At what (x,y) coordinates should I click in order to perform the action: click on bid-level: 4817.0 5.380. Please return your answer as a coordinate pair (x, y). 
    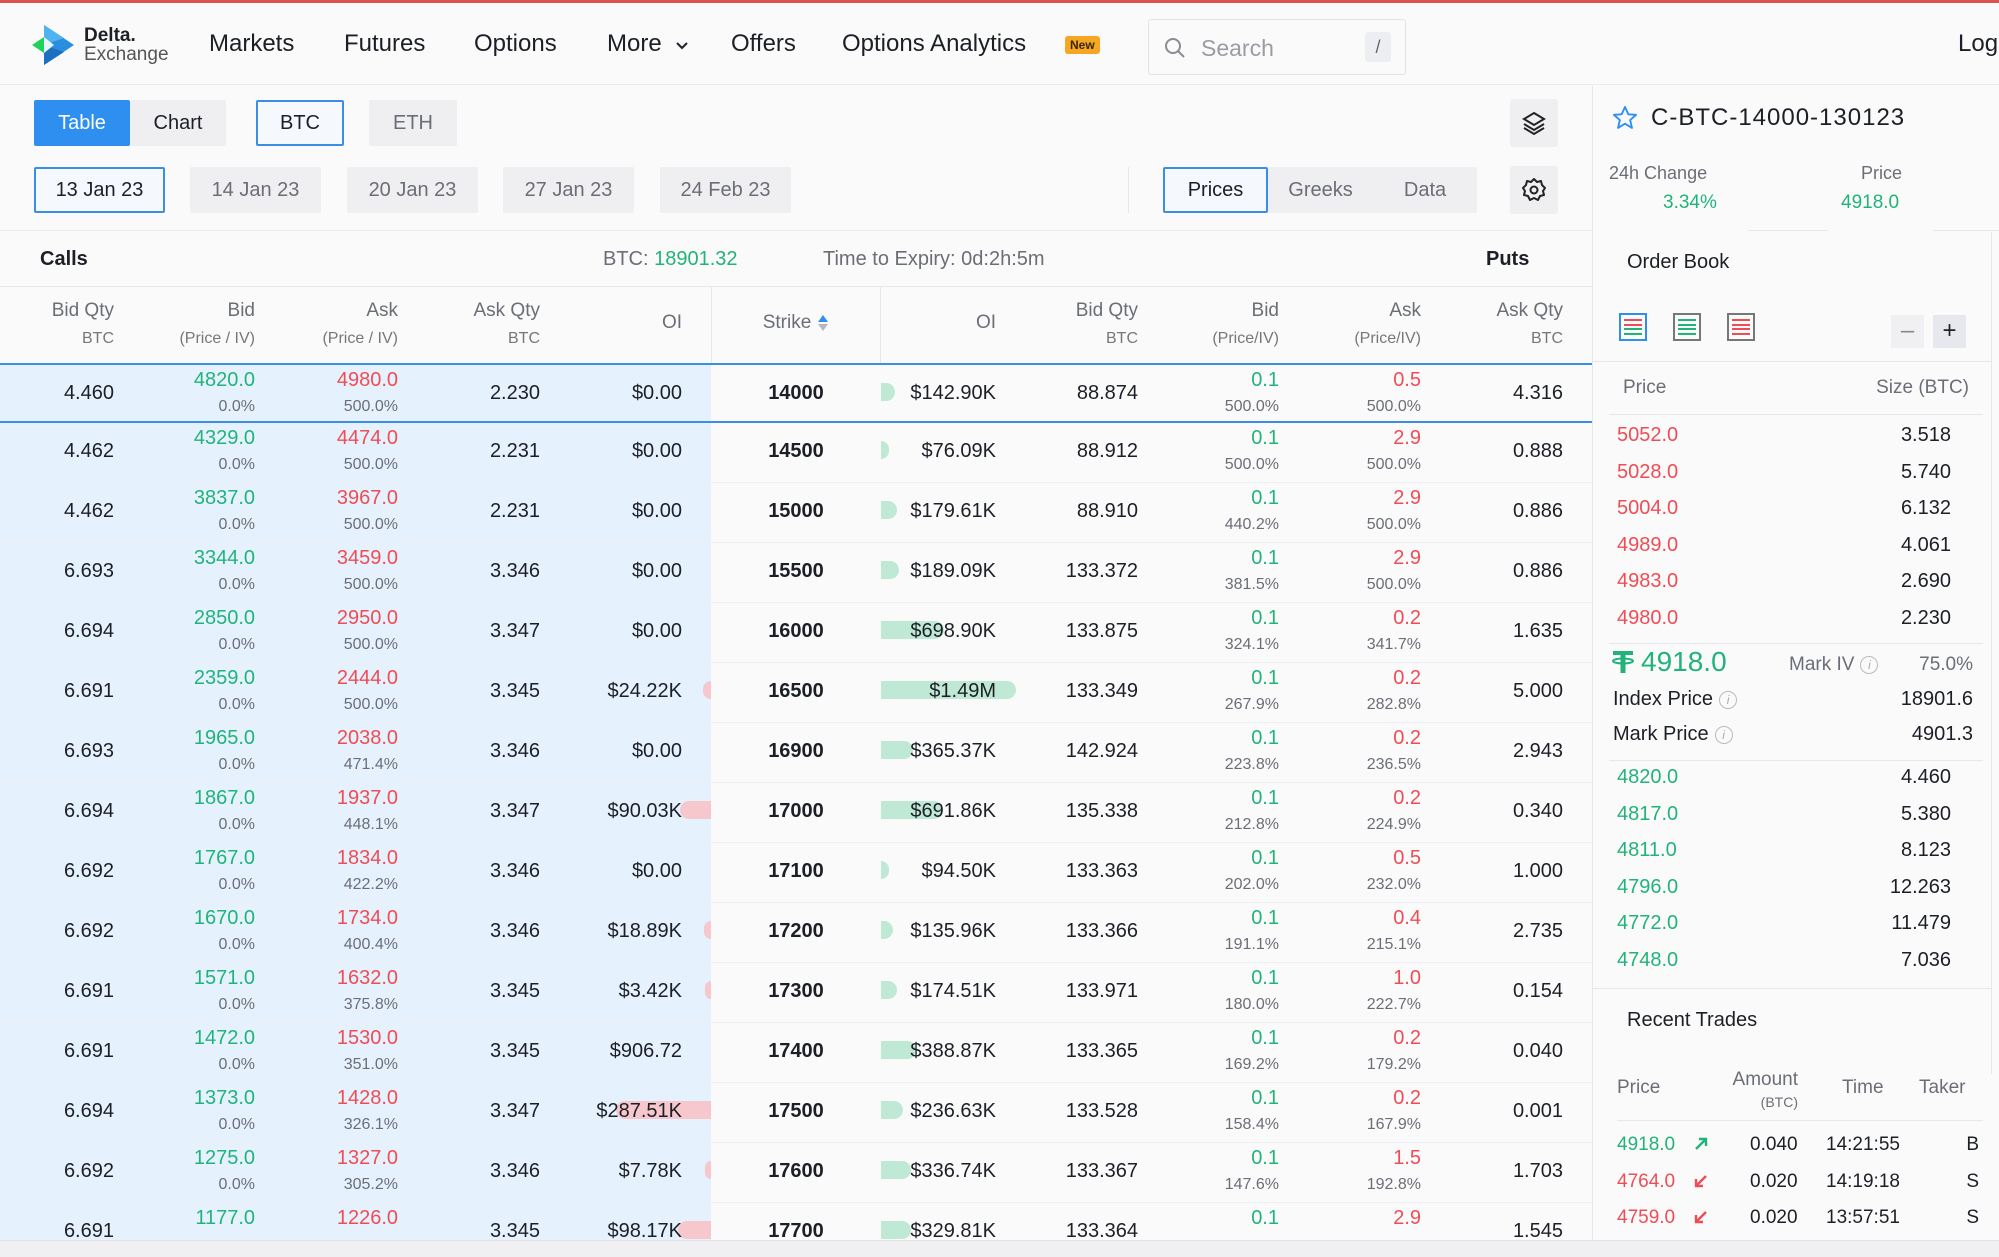
    Looking at the image, I should click on (1792, 819).